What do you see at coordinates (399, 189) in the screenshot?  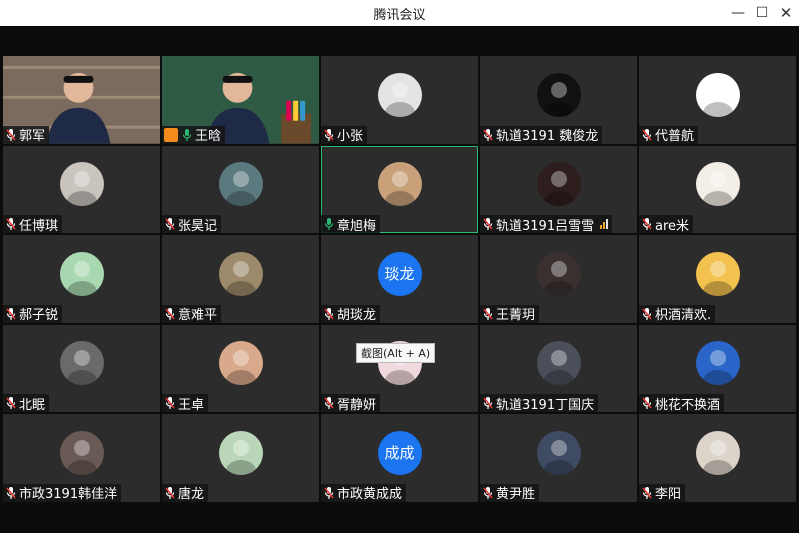 I see `participant-tile: 章旭梅` at bounding box center [399, 189].